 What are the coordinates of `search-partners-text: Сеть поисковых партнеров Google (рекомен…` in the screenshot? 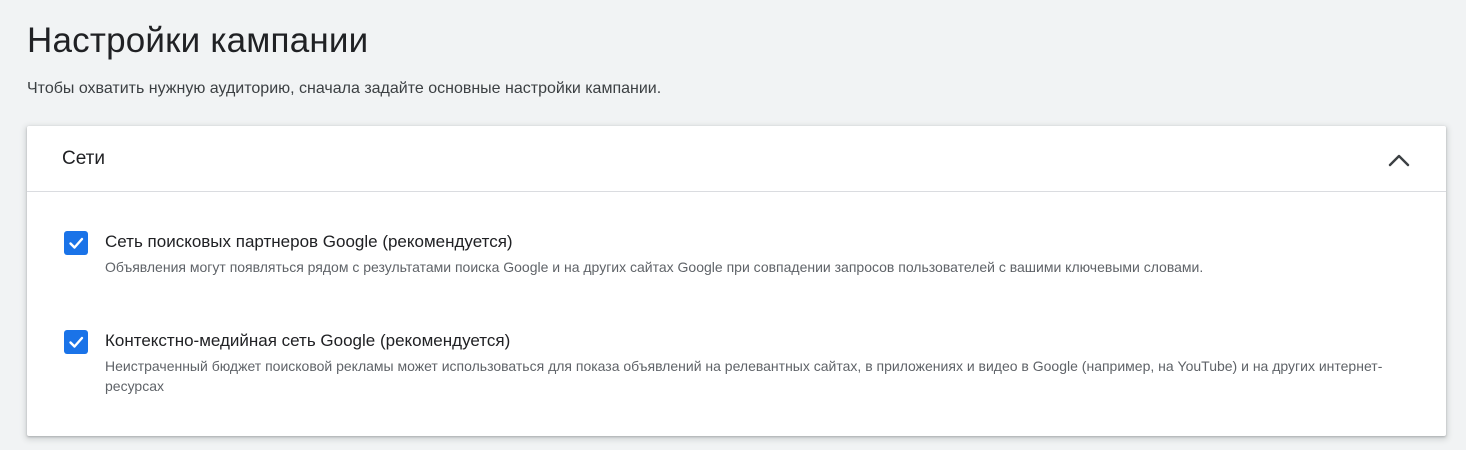 It's located at (750, 254).